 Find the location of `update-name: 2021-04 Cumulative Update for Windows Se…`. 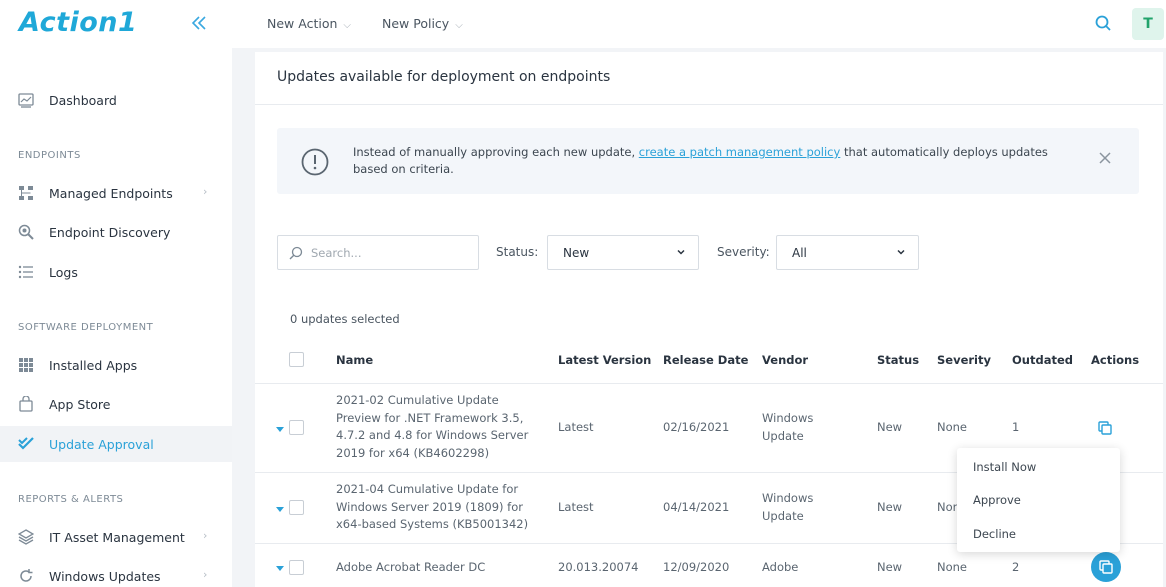

update-name: 2021-04 Cumulative Update for Windows Se… is located at coordinates (432, 506).